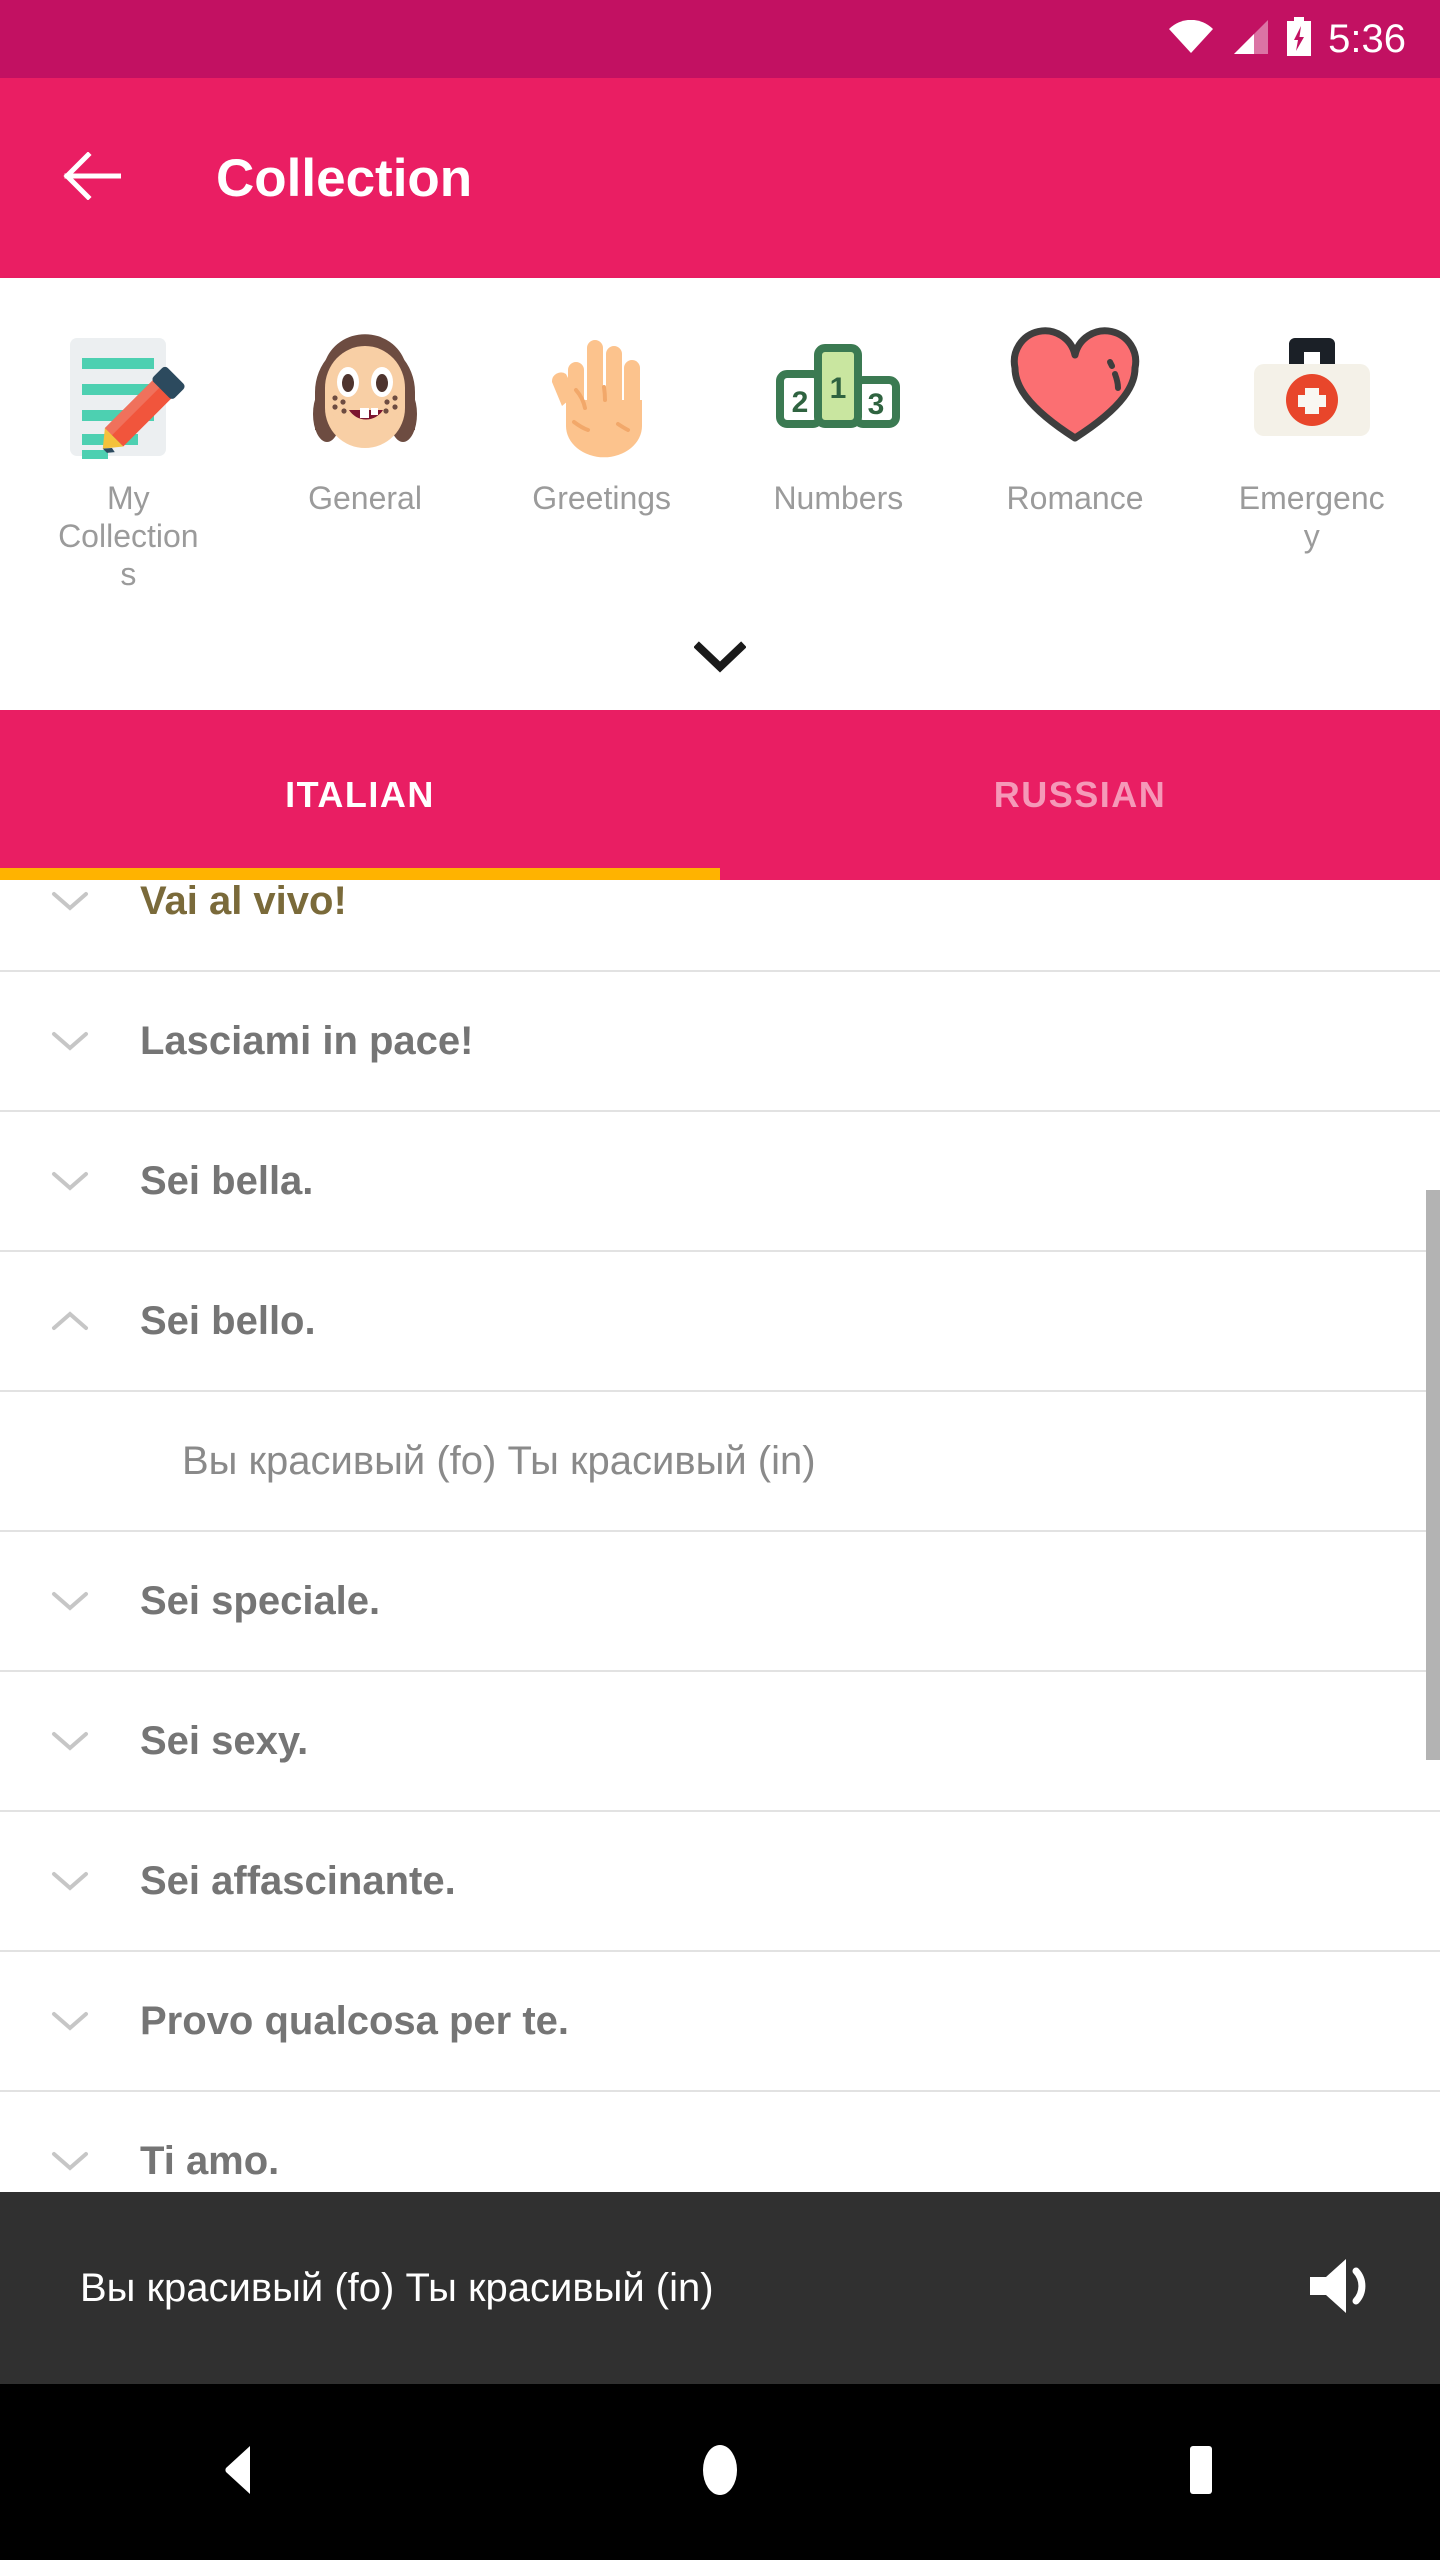  I want to click on category-label: Romance, so click(1075, 498).